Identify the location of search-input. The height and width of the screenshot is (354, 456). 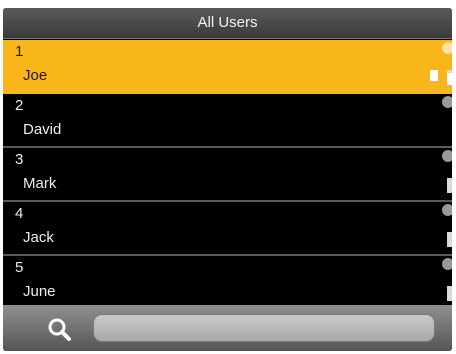
(264, 328).